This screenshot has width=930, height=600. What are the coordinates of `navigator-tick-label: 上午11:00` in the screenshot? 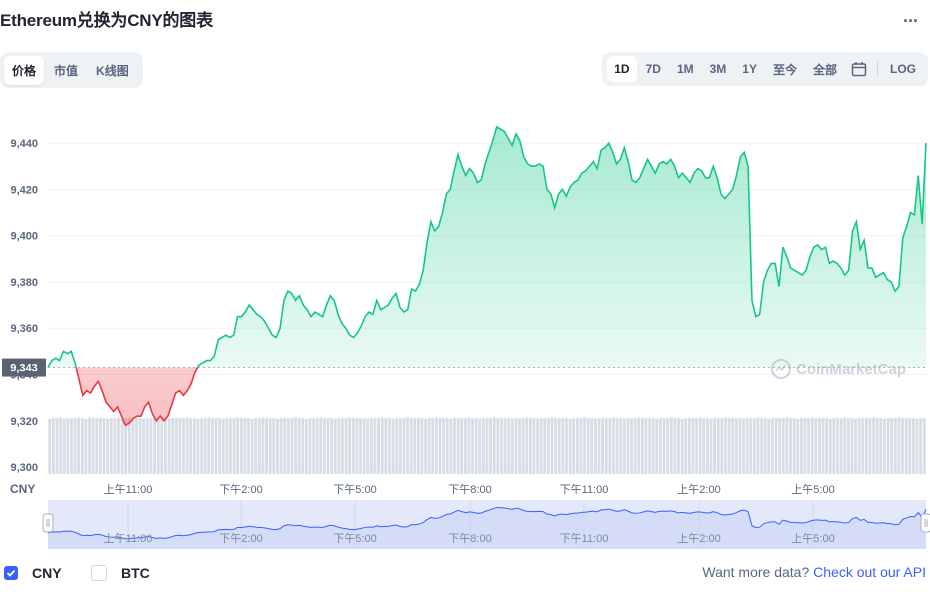 It's located at (128, 538).